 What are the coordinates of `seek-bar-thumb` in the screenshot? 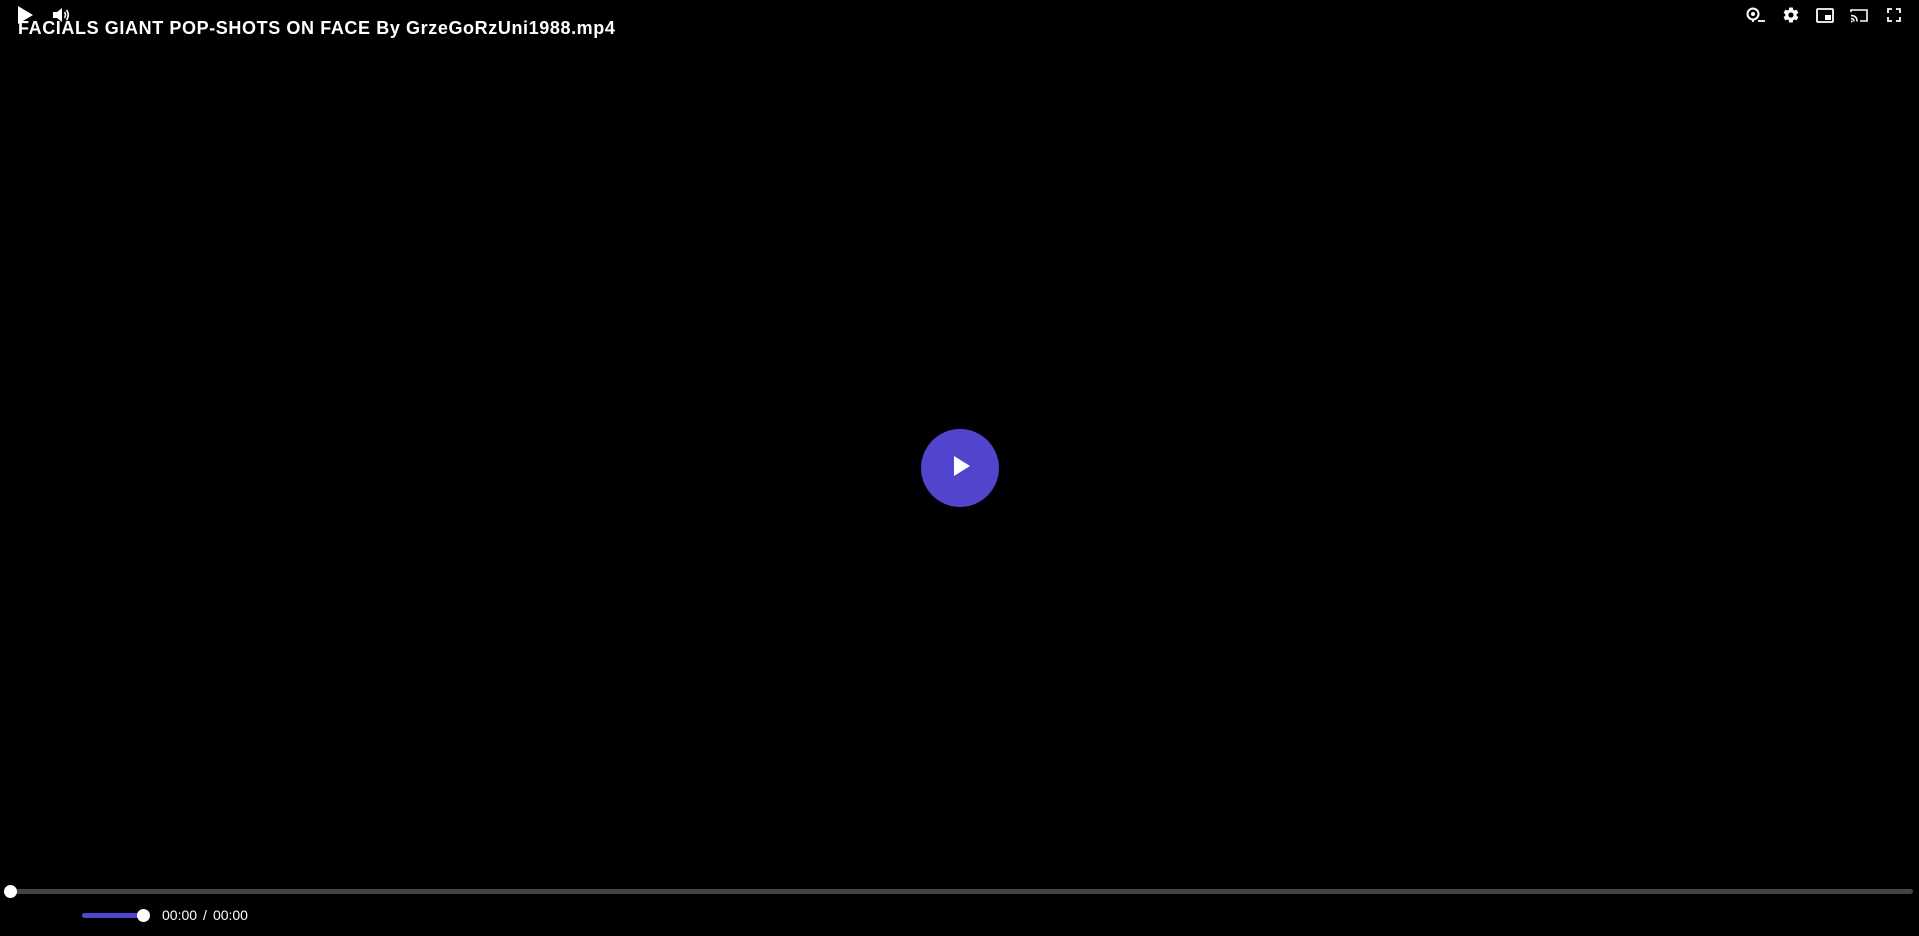 It's located at (10, 891).